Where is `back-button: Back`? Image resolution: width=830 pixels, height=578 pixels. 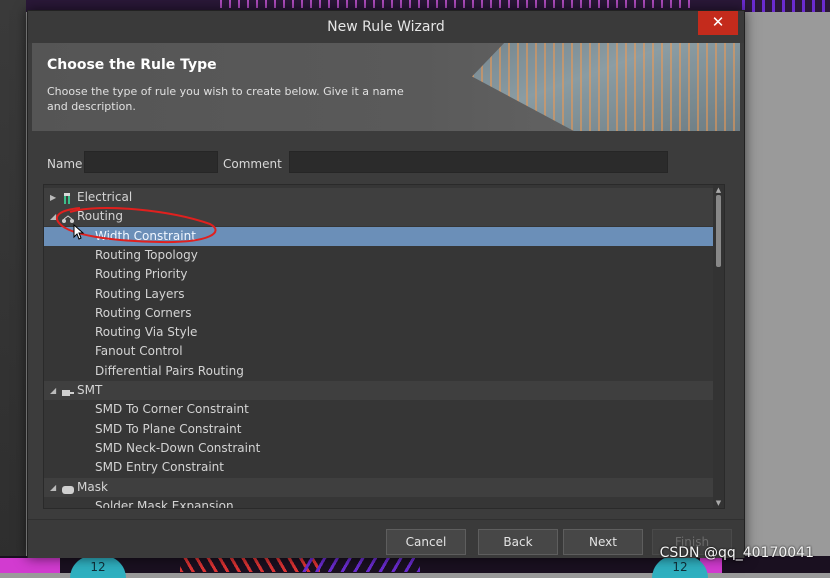
back-button: Back is located at coordinates (518, 542).